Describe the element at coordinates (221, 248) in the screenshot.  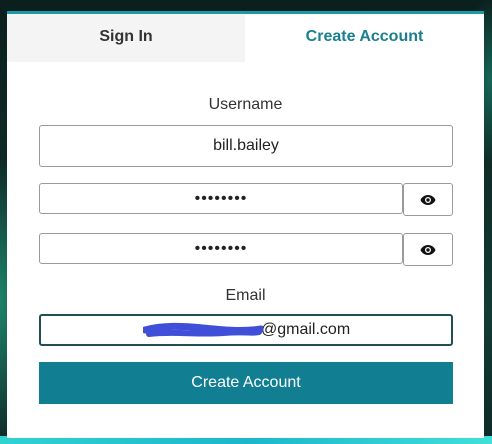
I see `confirm-password-input` at that location.